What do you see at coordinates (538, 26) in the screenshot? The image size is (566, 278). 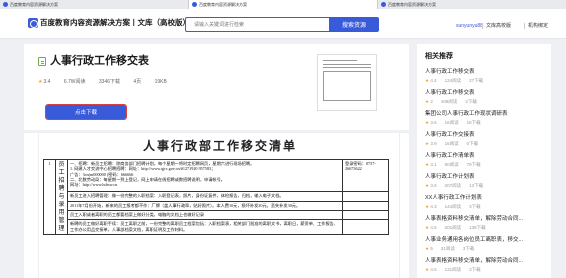 I see `institution-bind-link: 机构绑定` at bounding box center [538, 26].